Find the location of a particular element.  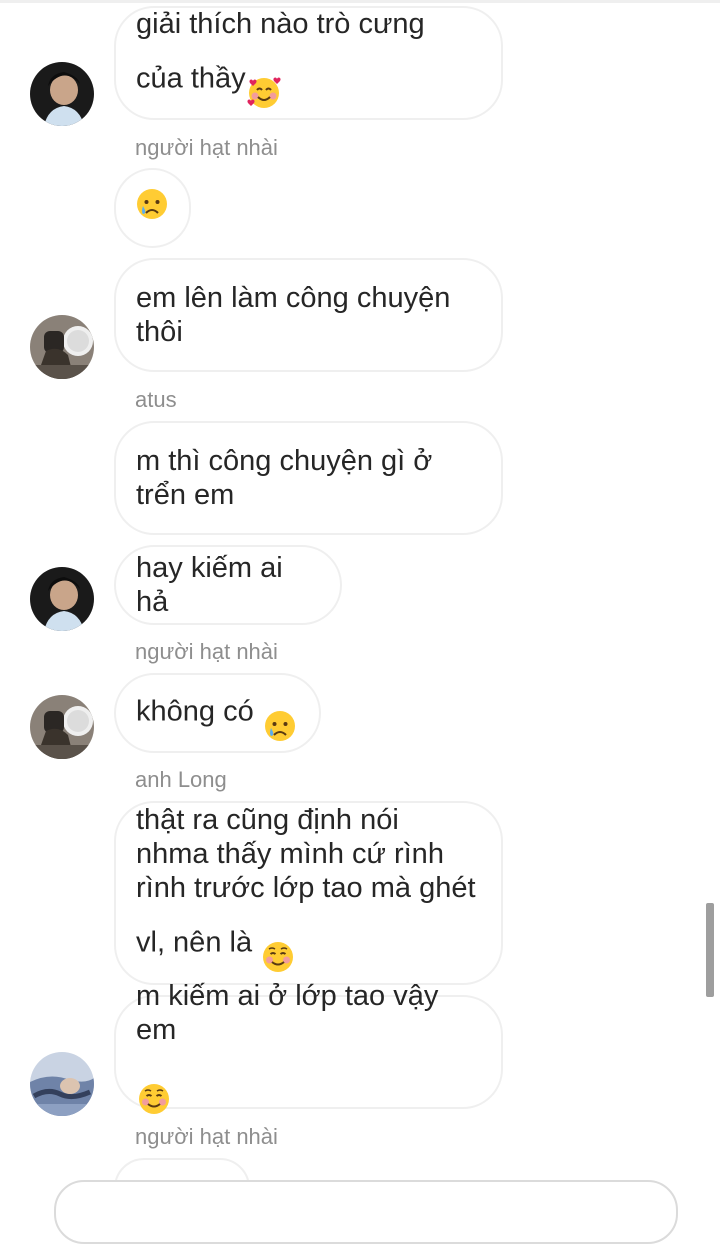

message-text: giải thích nào trò cưng của thầy is located at coordinates (280, 63).